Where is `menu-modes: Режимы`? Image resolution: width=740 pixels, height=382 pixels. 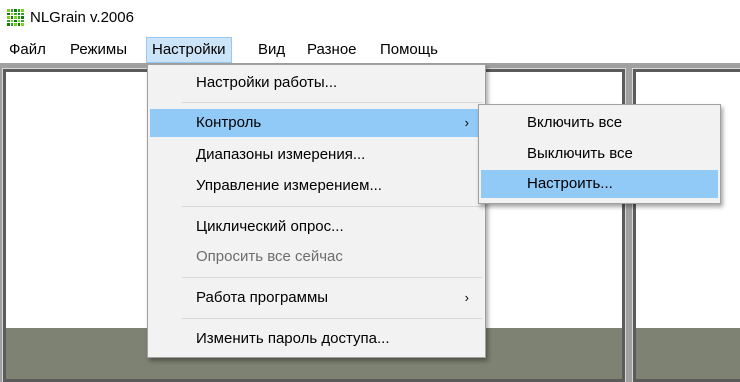 menu-modes: Режимы is located at coordinates (98, 50).